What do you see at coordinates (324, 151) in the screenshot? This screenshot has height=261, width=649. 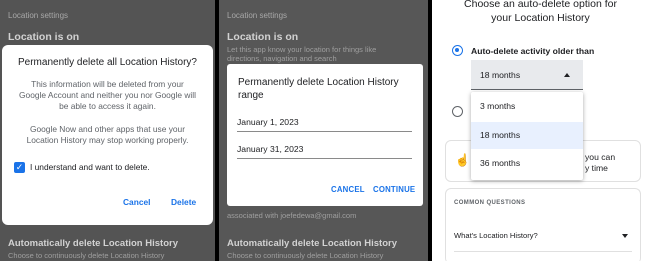 I see `end-date-field: January 31, 2023` at bounding box center [324, 151].